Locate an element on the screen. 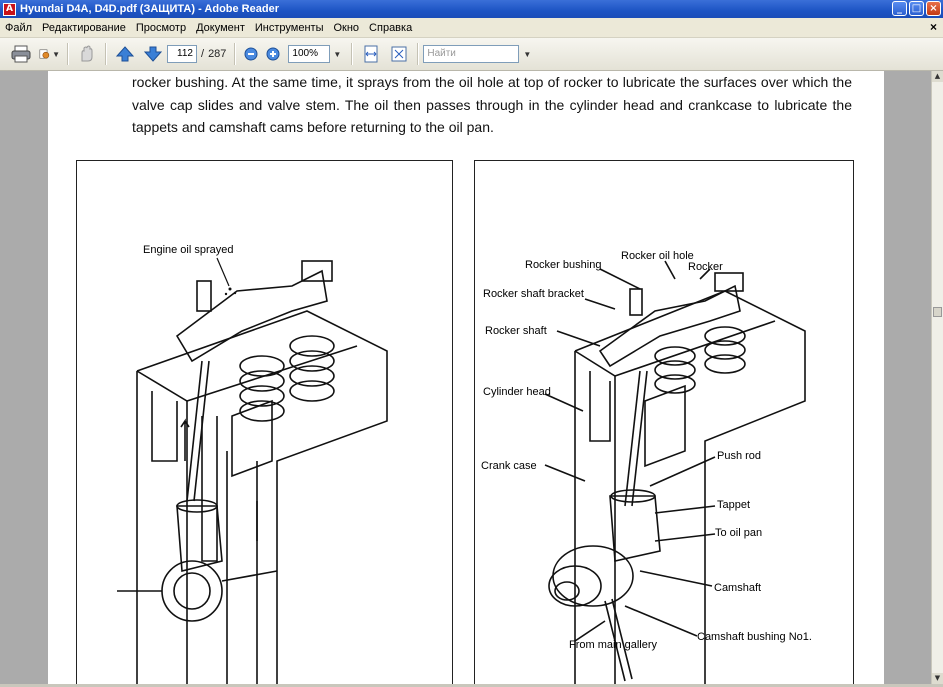  chevron-down-icon: ▼ is located at coordinates (56, 54).